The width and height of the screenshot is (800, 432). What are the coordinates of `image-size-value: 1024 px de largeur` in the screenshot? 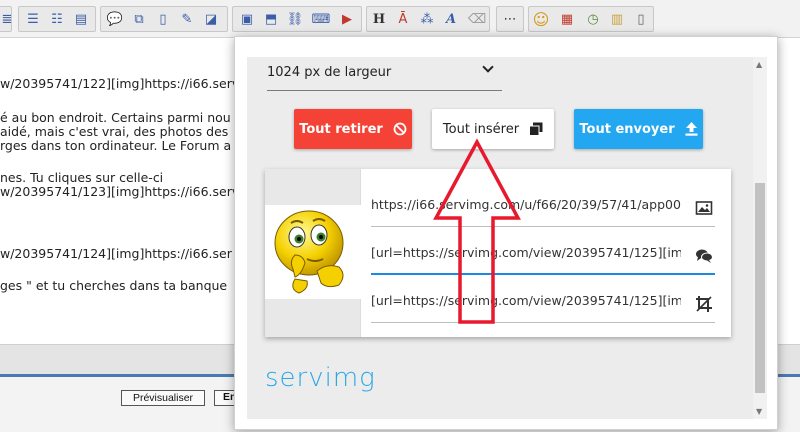 It's located at (329, 72).